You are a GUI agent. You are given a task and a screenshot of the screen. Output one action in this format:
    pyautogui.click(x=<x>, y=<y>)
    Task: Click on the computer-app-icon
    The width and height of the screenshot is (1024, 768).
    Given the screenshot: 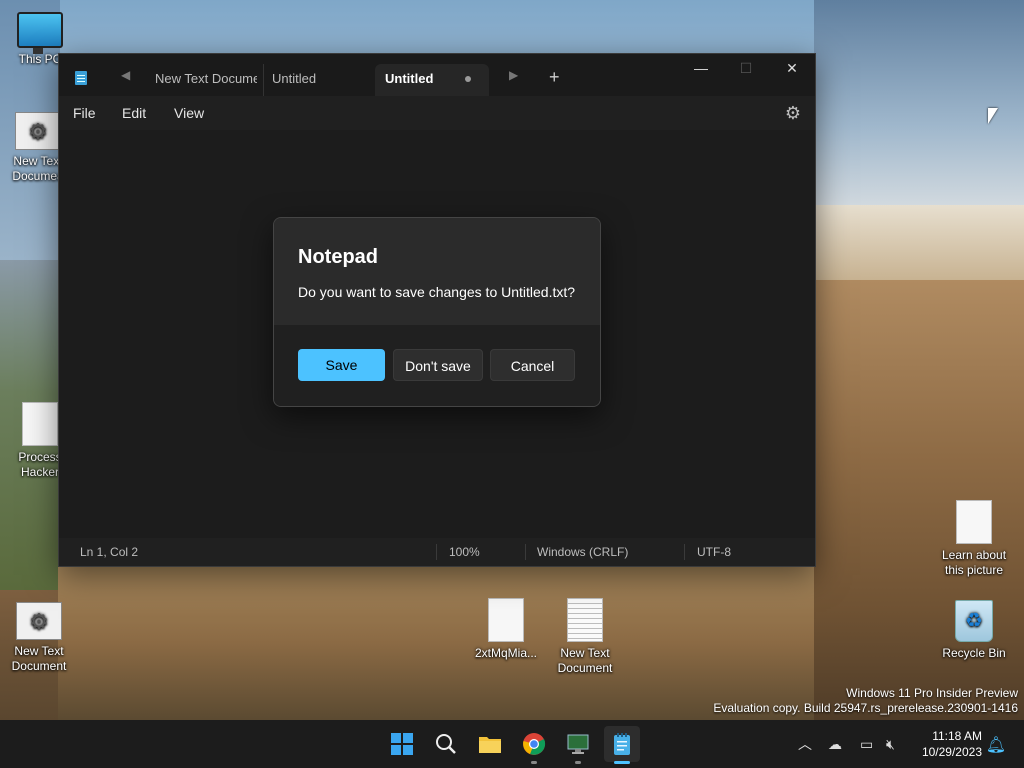 What is the action you would take?
    pyautogui.click(x=578, y=744)
    